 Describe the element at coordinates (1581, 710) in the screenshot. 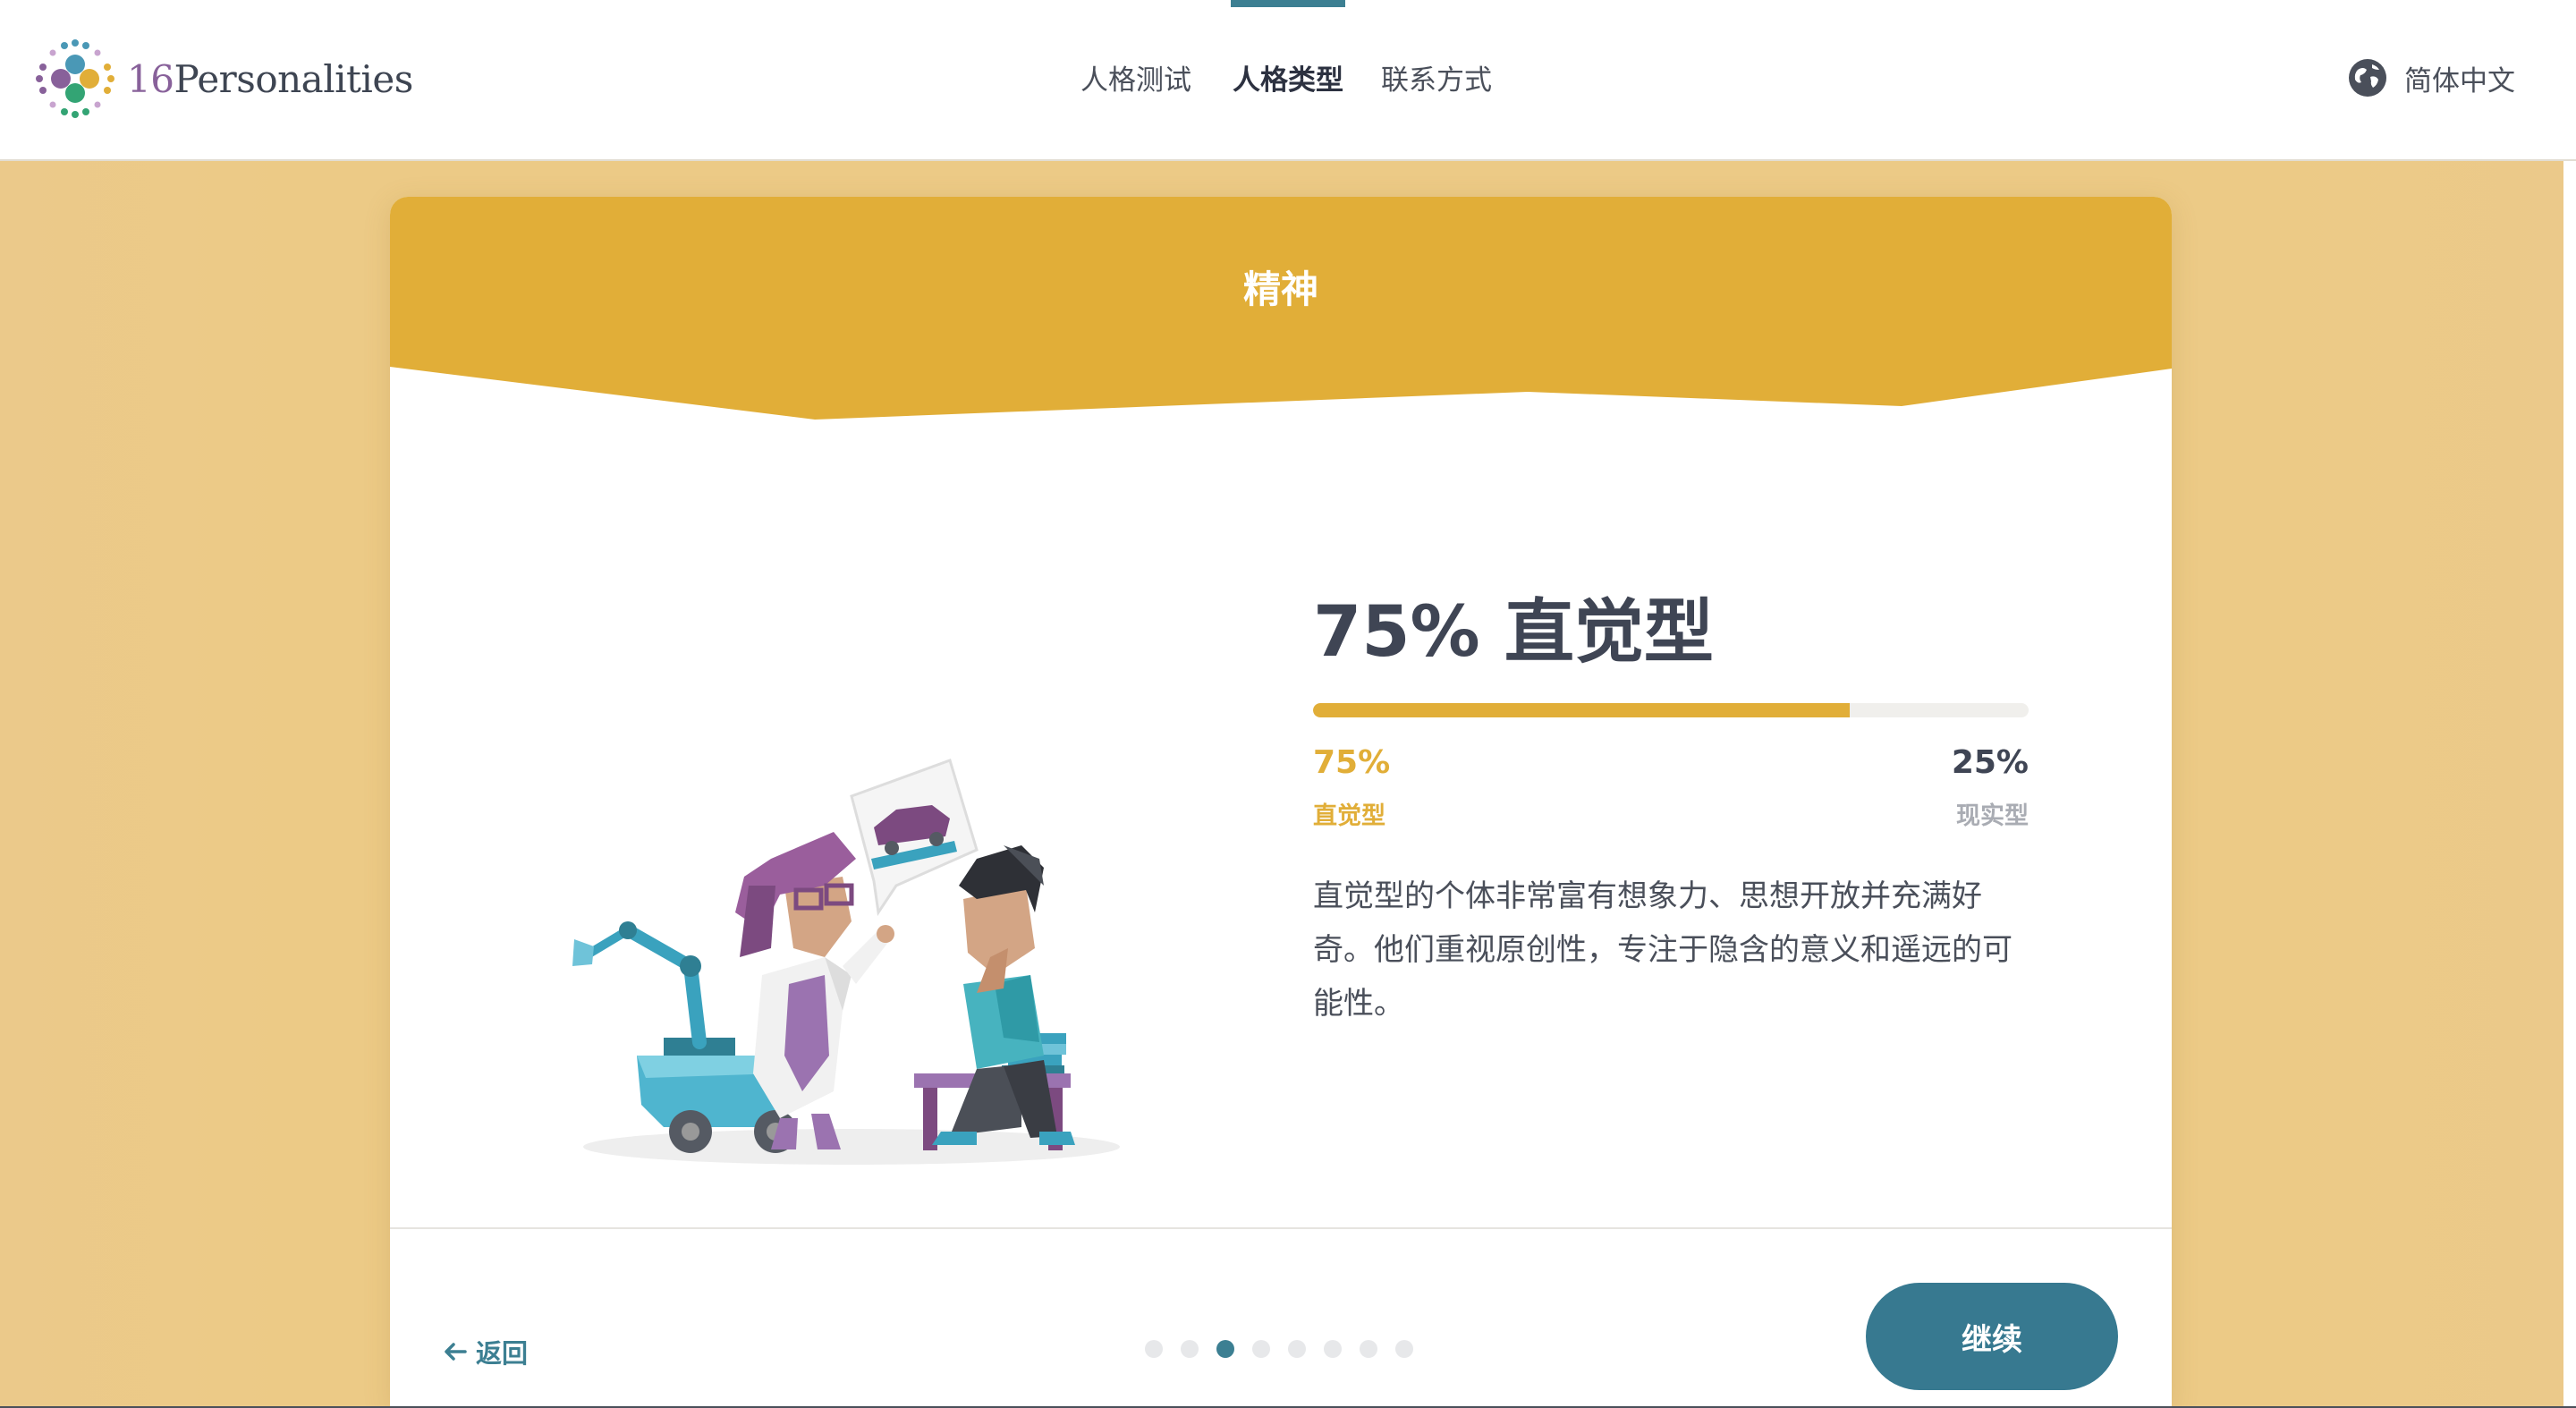

I see `trait-score-bar-fill` at that location.